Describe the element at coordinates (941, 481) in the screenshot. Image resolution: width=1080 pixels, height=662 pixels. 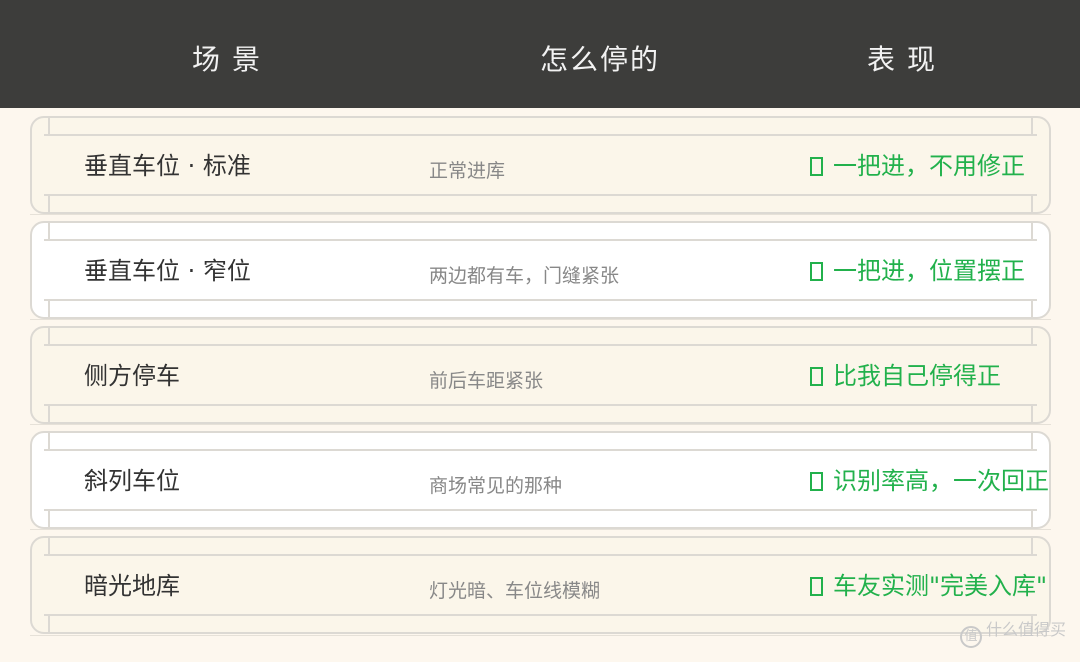
I see `performance-text: 识别率高，一次回正` at that location.